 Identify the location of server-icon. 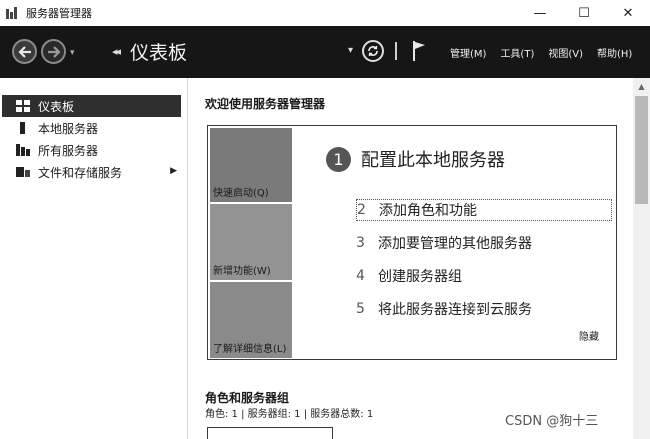
(22, 128).